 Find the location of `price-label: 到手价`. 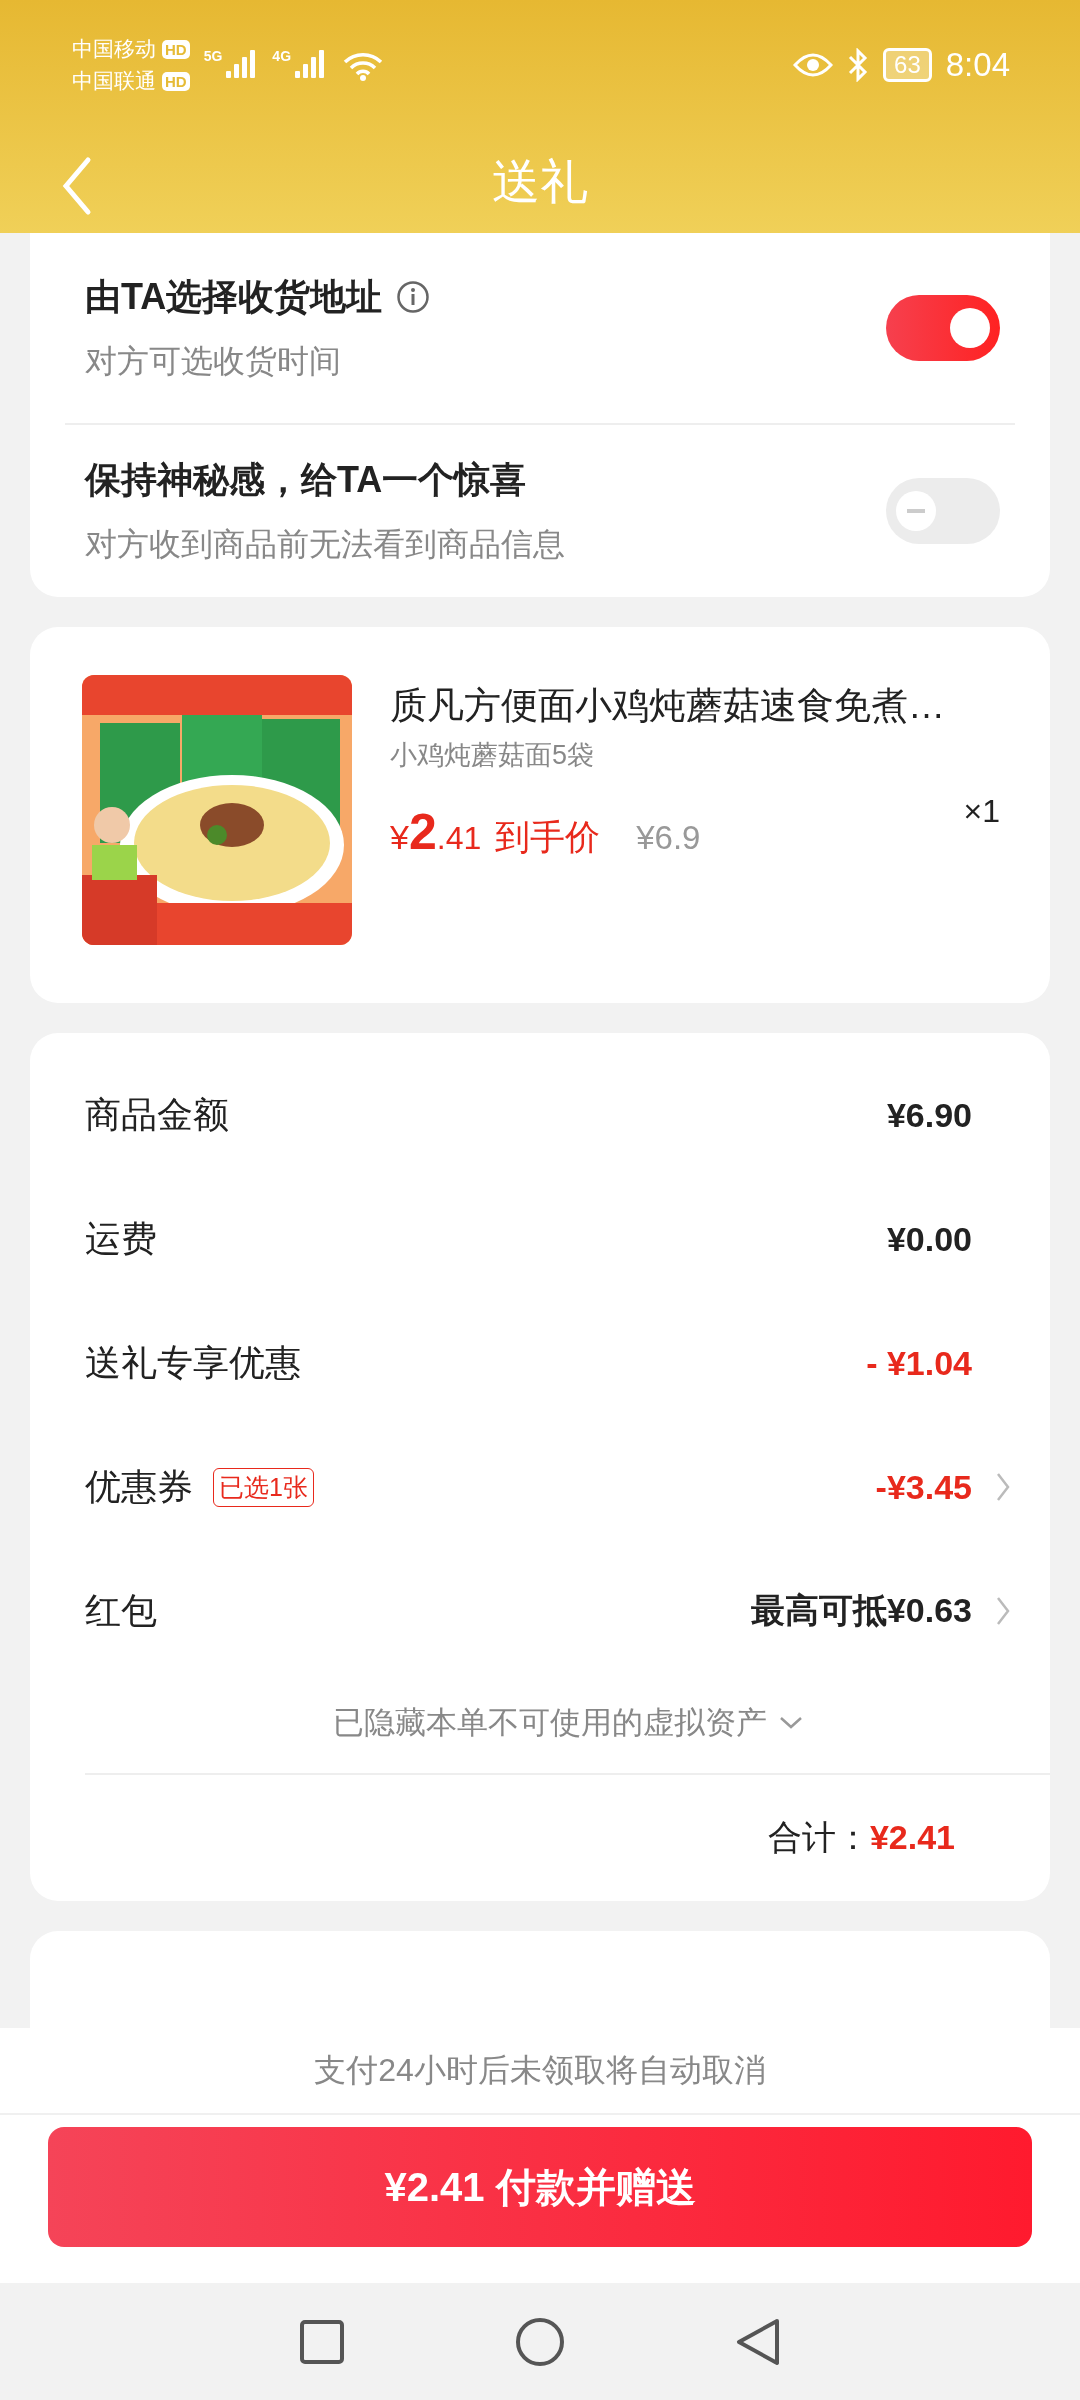

price-label: 到手价 is located at coordinates (548, 837).